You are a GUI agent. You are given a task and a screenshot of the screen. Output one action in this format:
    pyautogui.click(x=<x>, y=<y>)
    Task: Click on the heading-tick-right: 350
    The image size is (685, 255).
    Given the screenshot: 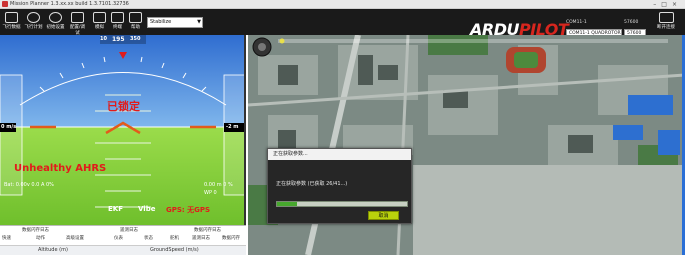 What is the action you would take?
    pyautogui.click(x=135, y=39)
    